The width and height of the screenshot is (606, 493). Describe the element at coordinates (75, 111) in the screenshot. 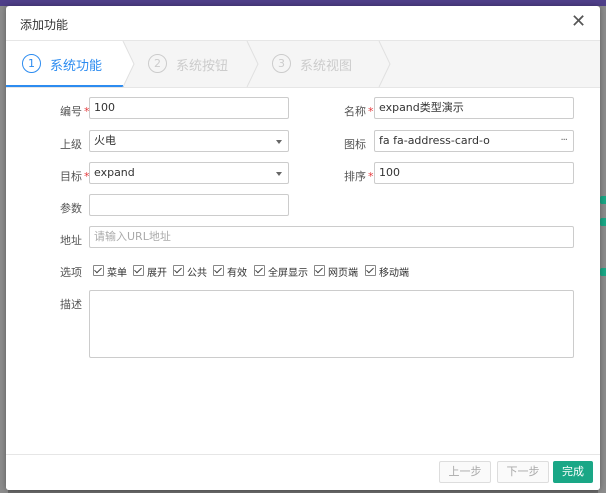

I see `code-label: 编号 *` at that location.